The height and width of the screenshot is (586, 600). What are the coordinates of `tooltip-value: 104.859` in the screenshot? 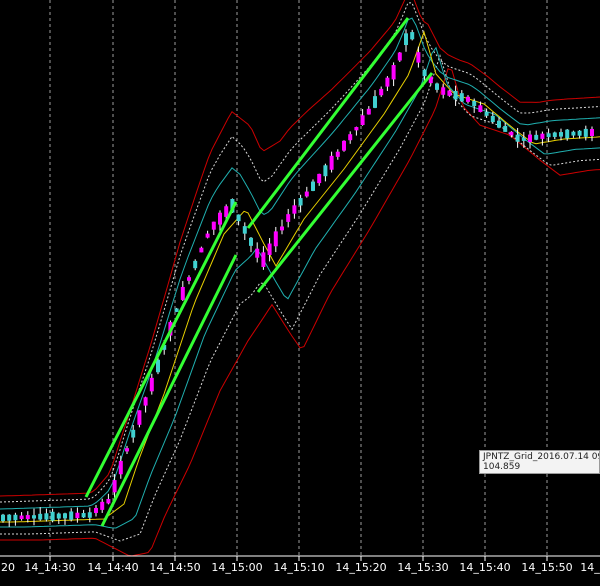 It's located at (502, 467).